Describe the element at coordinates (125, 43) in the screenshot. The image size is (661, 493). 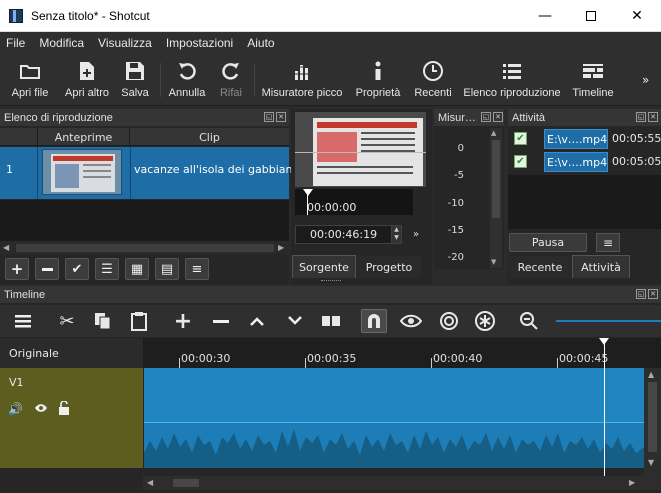
I see `menu-view: Visualizza` at that location.